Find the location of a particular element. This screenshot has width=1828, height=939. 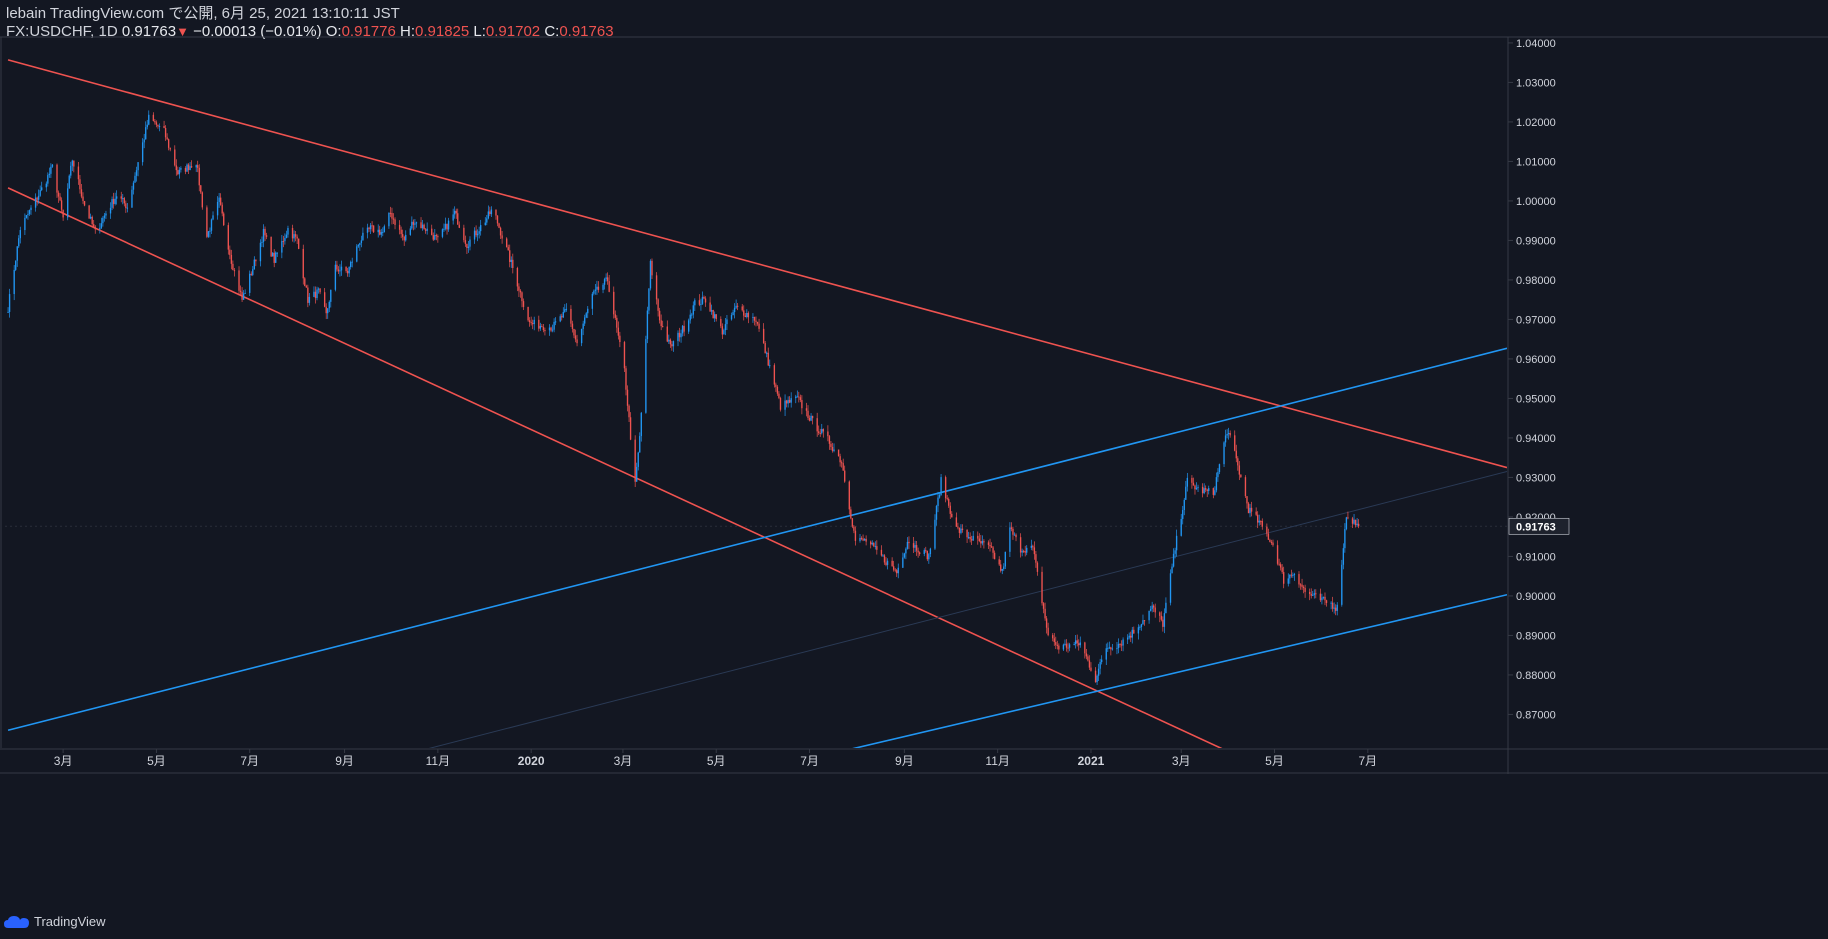

footer-brand: TradingView is located at coordinates (55, 921).